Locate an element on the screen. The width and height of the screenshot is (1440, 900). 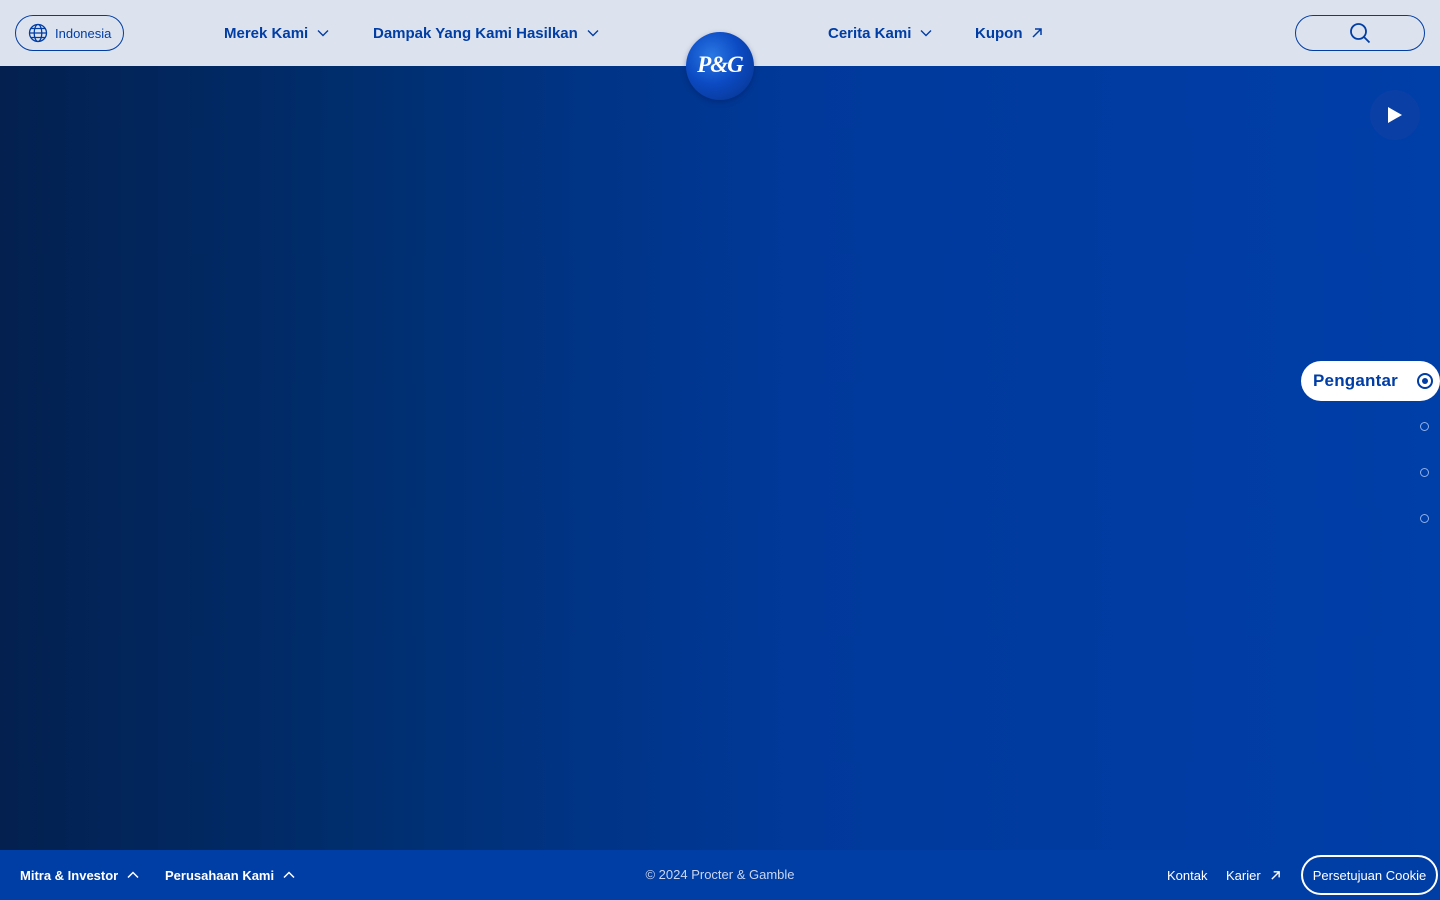
nav-label: Merek Kami is located at coordinates (266, 33).